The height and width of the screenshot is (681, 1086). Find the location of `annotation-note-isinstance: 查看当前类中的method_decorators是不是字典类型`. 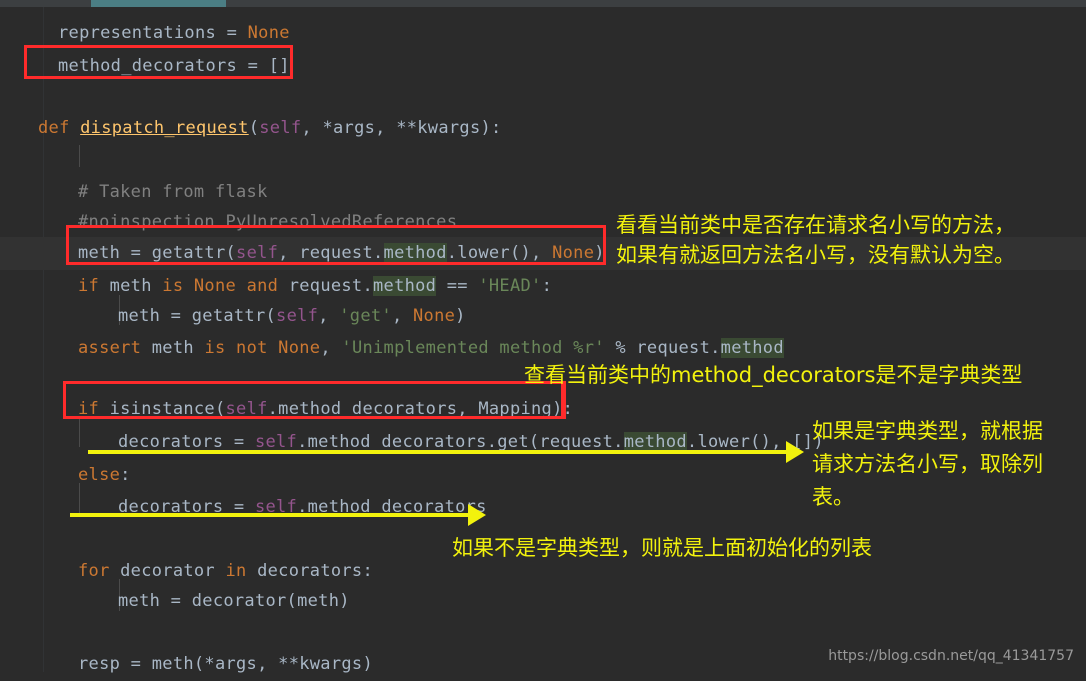

annotation-note-isinstance: 查看当前类中的method_decorators是不是字典类型 is located at coordinates (773, 375).